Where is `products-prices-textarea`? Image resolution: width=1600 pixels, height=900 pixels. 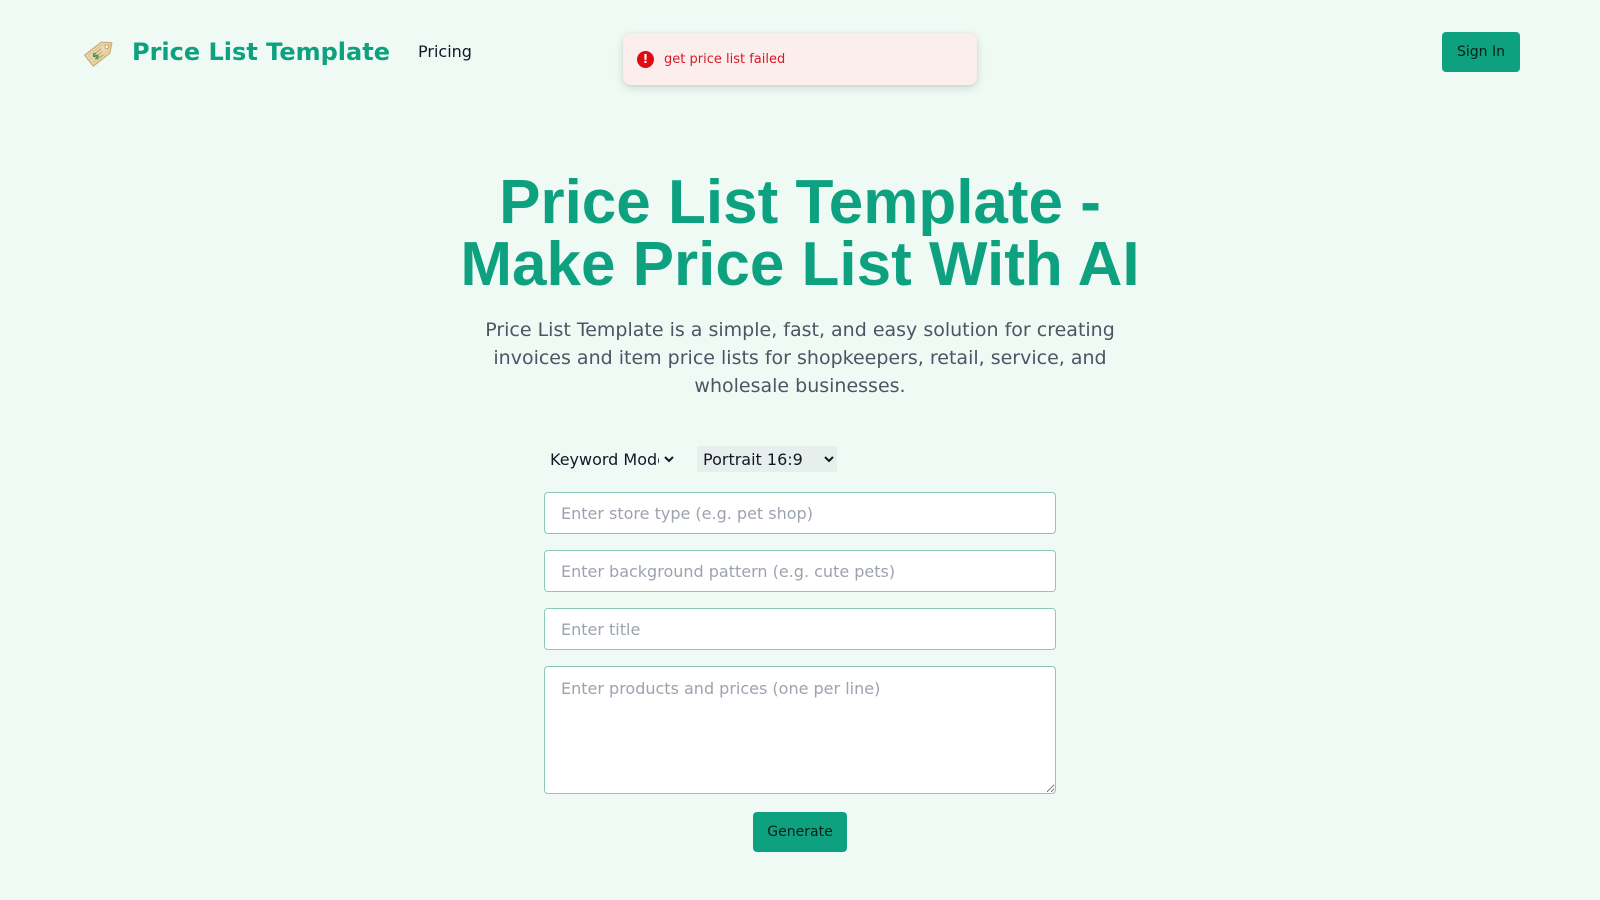
products-prices-textarea is located at coordinates (800, 730).